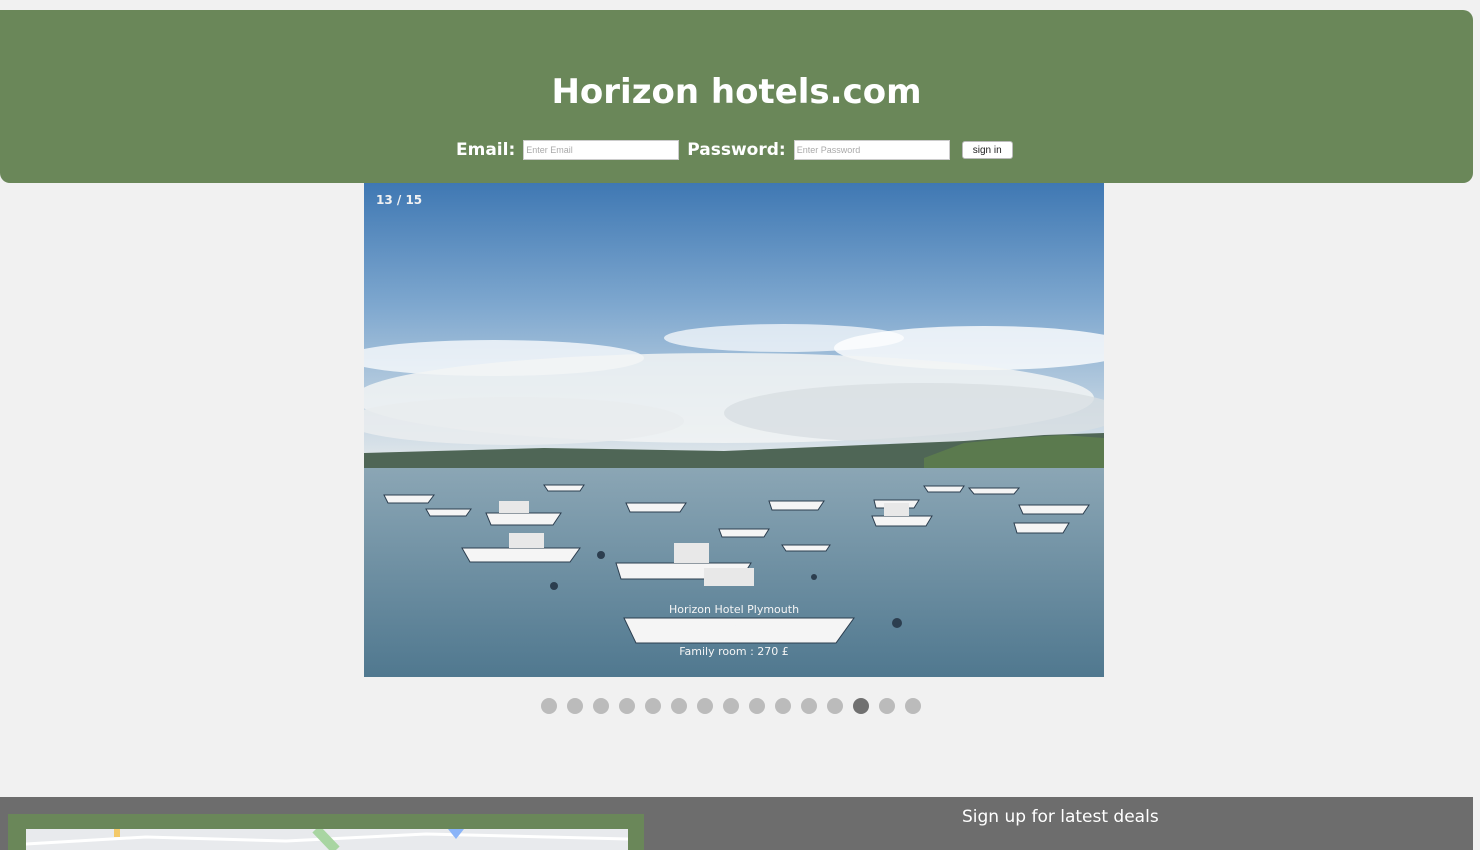 The image size is (1480, 850). Describe the element at coordinates (734, 623) in the screenshot. I see `caption-standard-room: Standard room : 180 £` at that location.